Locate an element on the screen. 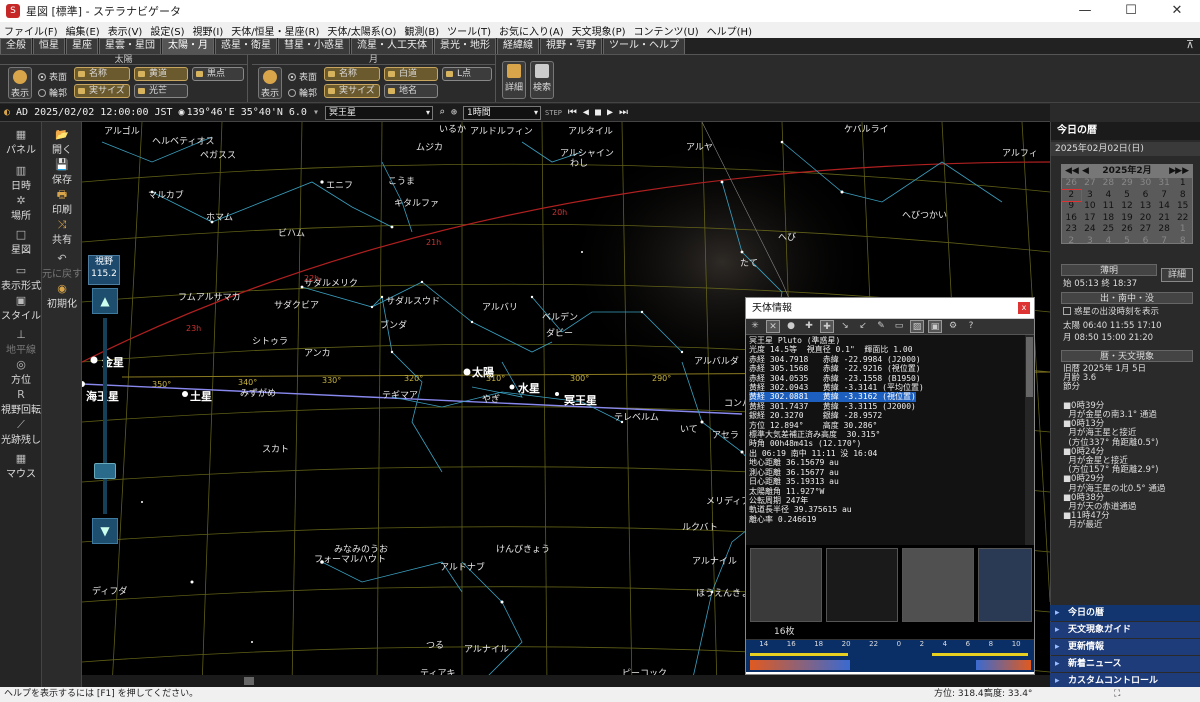 The image size is (1200, 702). calendar-day: 1 is located at coordinates (1182, 230).